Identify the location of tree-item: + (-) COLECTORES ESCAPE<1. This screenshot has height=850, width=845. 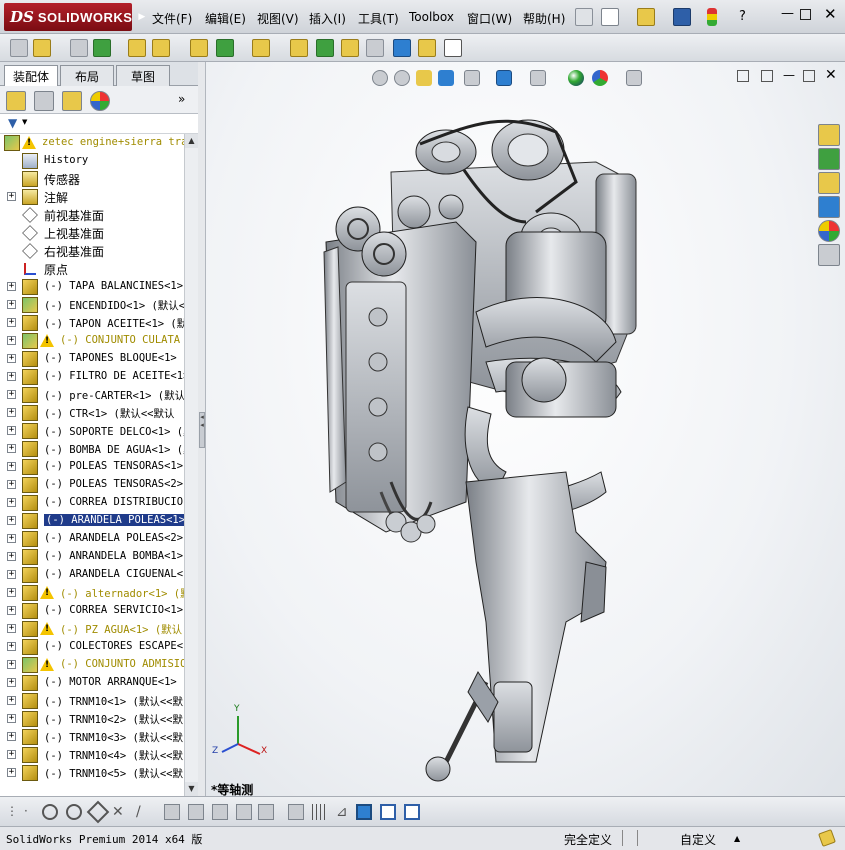
(92, 647).